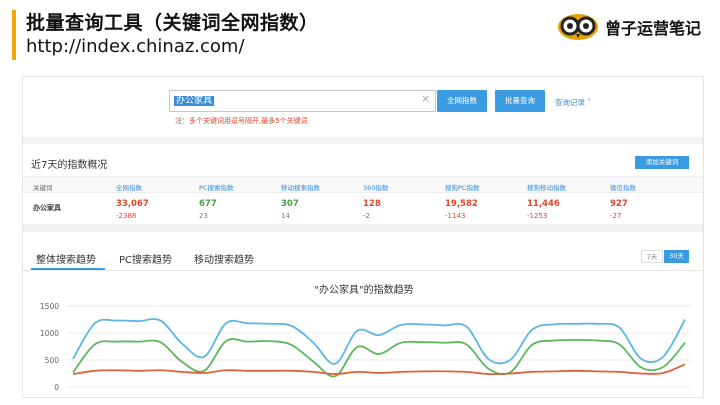 Image resolution: width=720 pixels, height=405 pixels. Describe the element at coordinates (241, 121) in the screenshot. I see `search-note: 注：多个关键词用逗号隔开,最多5个关键词` at that location.